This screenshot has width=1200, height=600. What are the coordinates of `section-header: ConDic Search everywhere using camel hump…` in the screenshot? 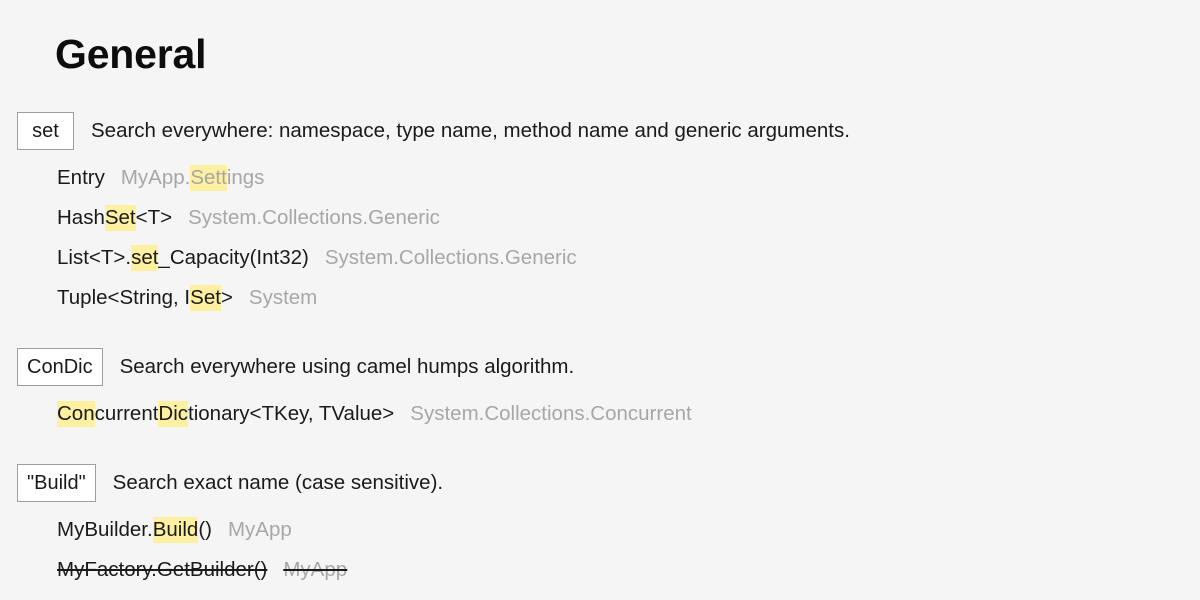 It's located at (600, 367).